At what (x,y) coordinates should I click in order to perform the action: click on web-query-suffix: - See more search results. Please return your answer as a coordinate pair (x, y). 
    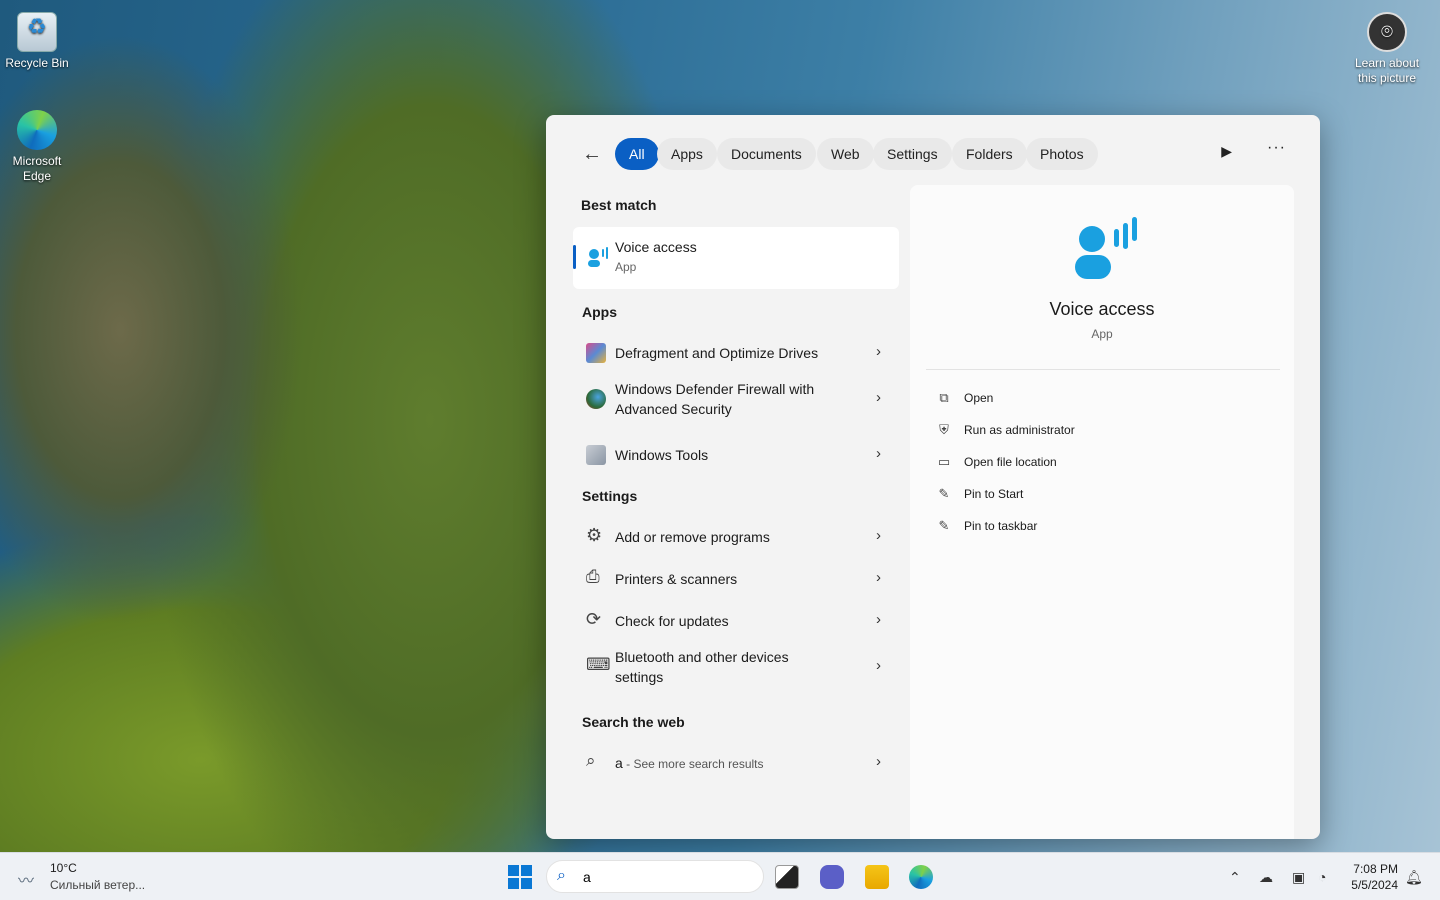
    Looking at the image, I should click on (693, 764).